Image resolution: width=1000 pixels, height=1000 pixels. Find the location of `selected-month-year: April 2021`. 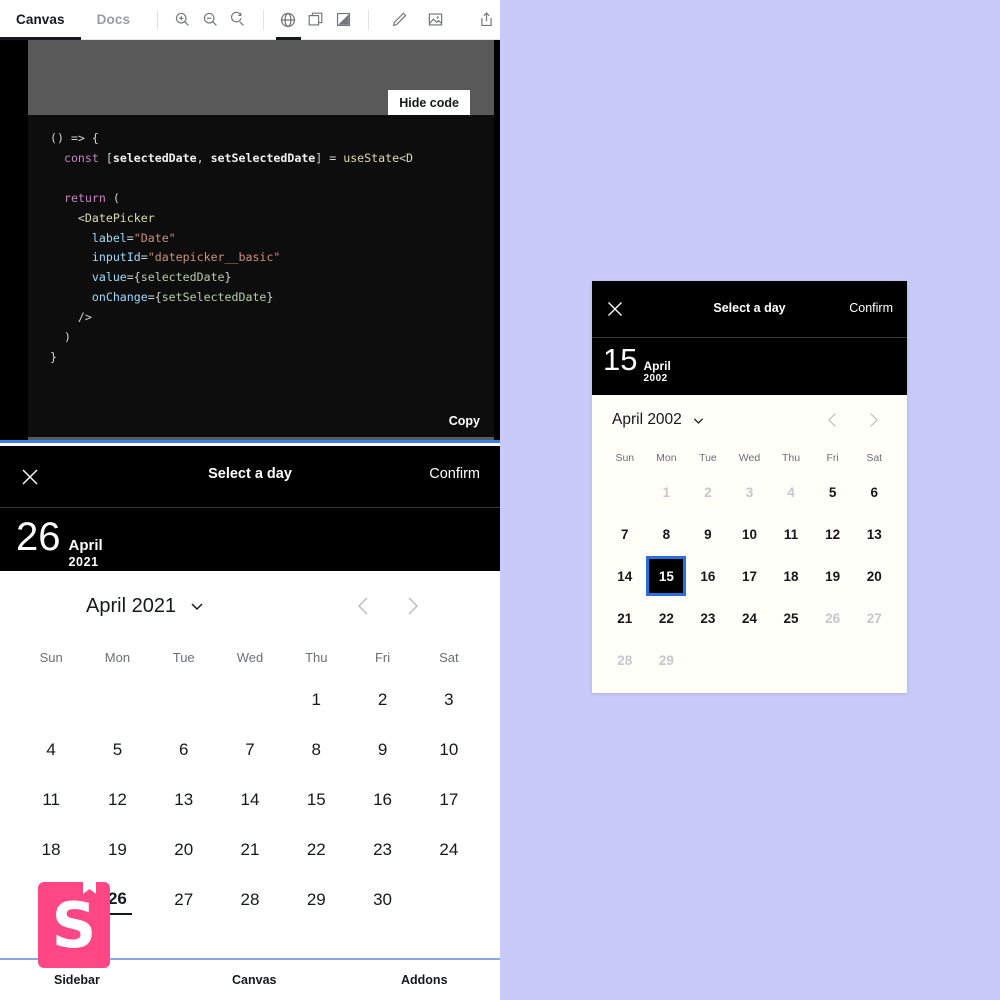

selected-month-year: April 2021 is located at coordinates (86, 553).